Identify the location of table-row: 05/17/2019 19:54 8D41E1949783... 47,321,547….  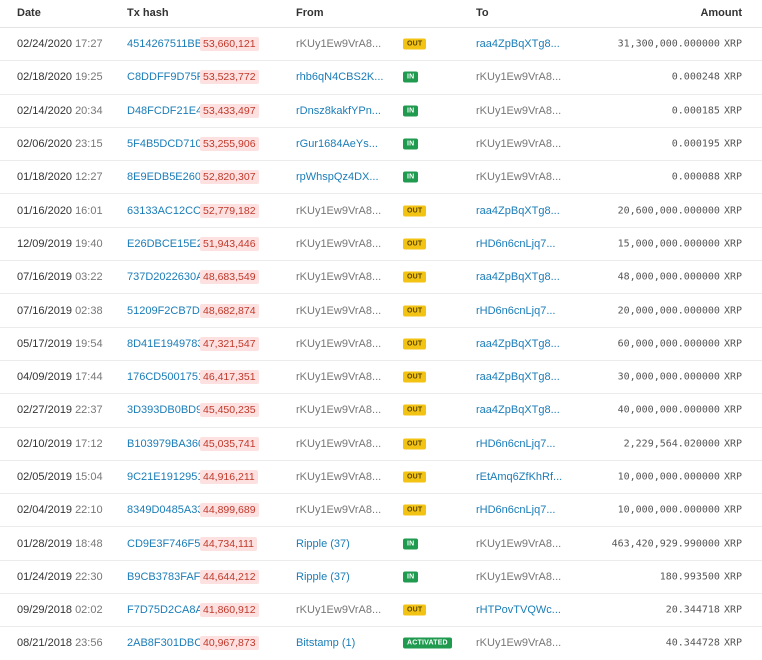
(381, 344).